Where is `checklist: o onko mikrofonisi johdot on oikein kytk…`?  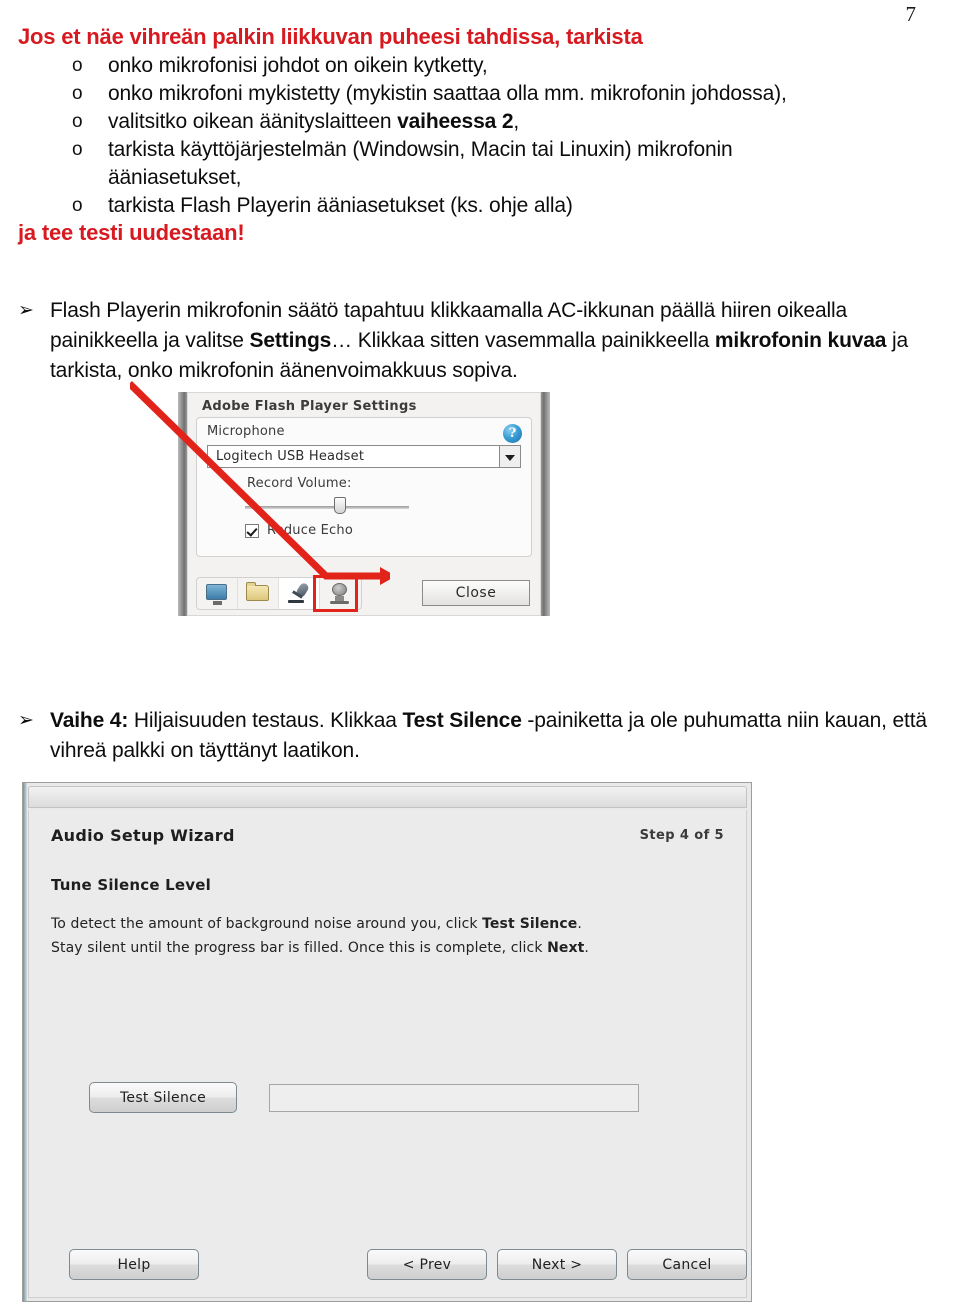
checklist: o onko mikrofonisi johdot on oikein kytk… is located at coordinates (480, 136).